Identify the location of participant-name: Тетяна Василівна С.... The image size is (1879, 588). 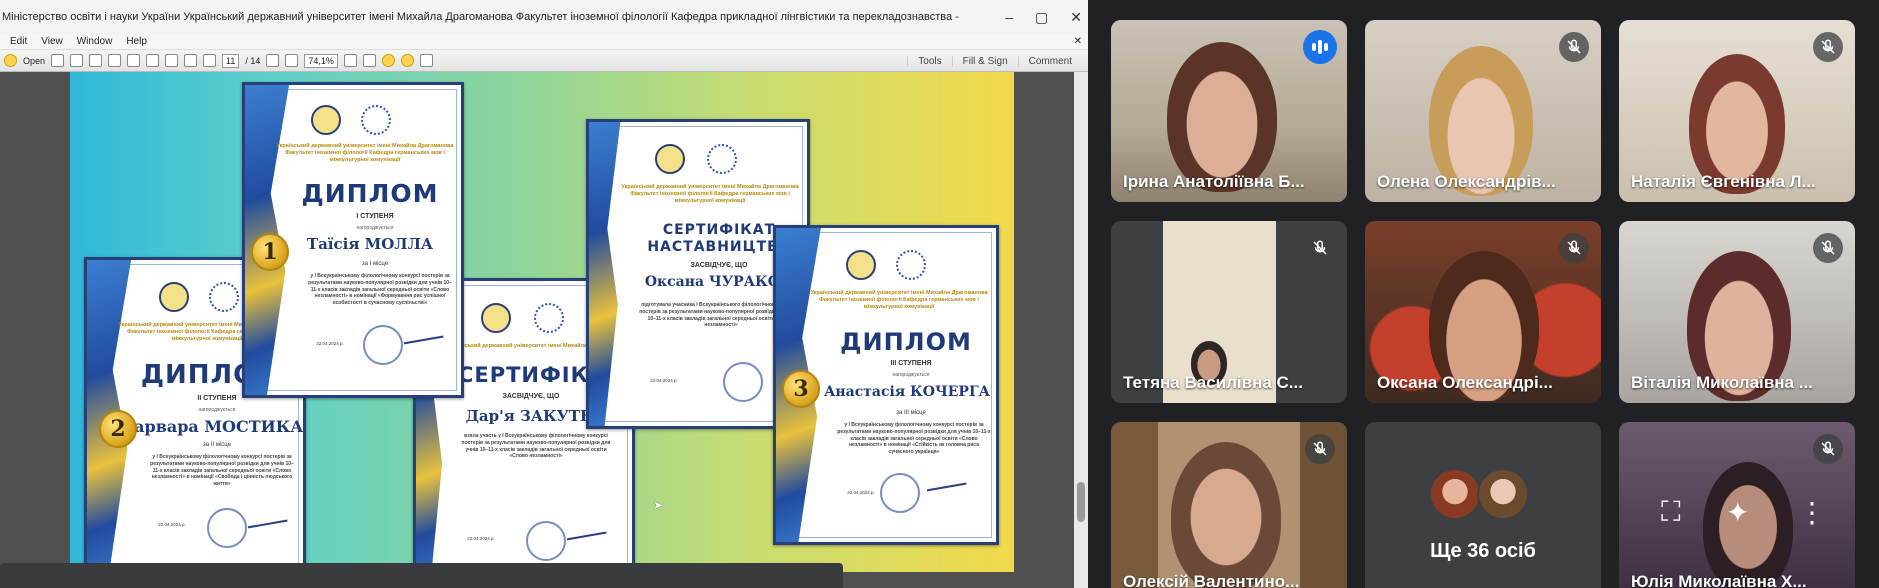
(1213, 382).